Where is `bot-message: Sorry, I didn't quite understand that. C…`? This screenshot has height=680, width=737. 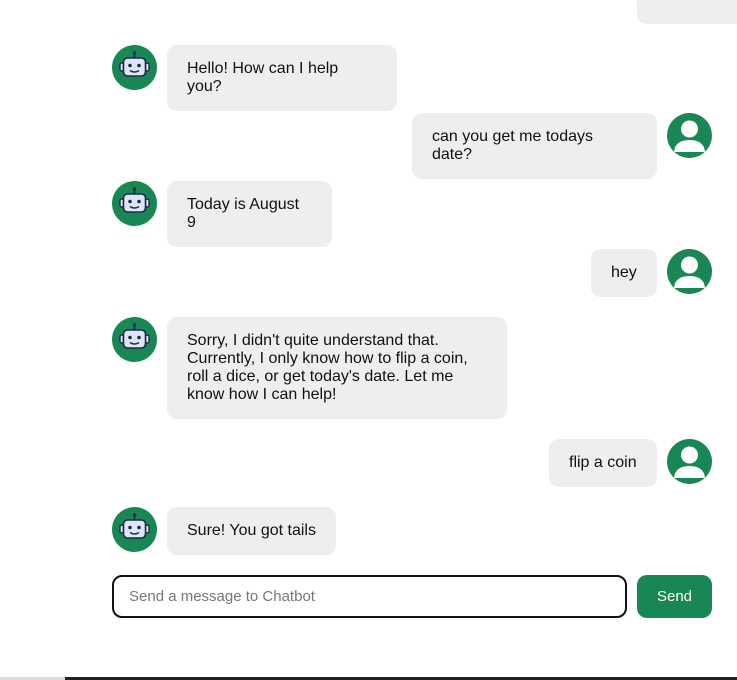 bot-message: Sorry, I didn't quite understand that. C… is located at coordinates (412, 368).